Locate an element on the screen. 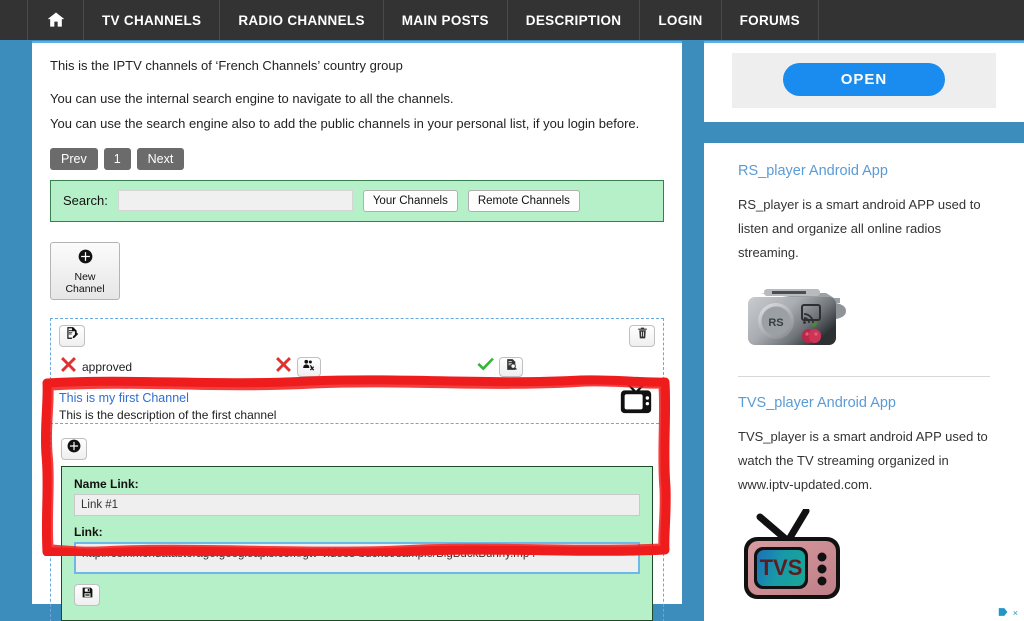 This screenshot has height=621, width=1024. pager-next-button: Next is located at coordinates (160, 158).